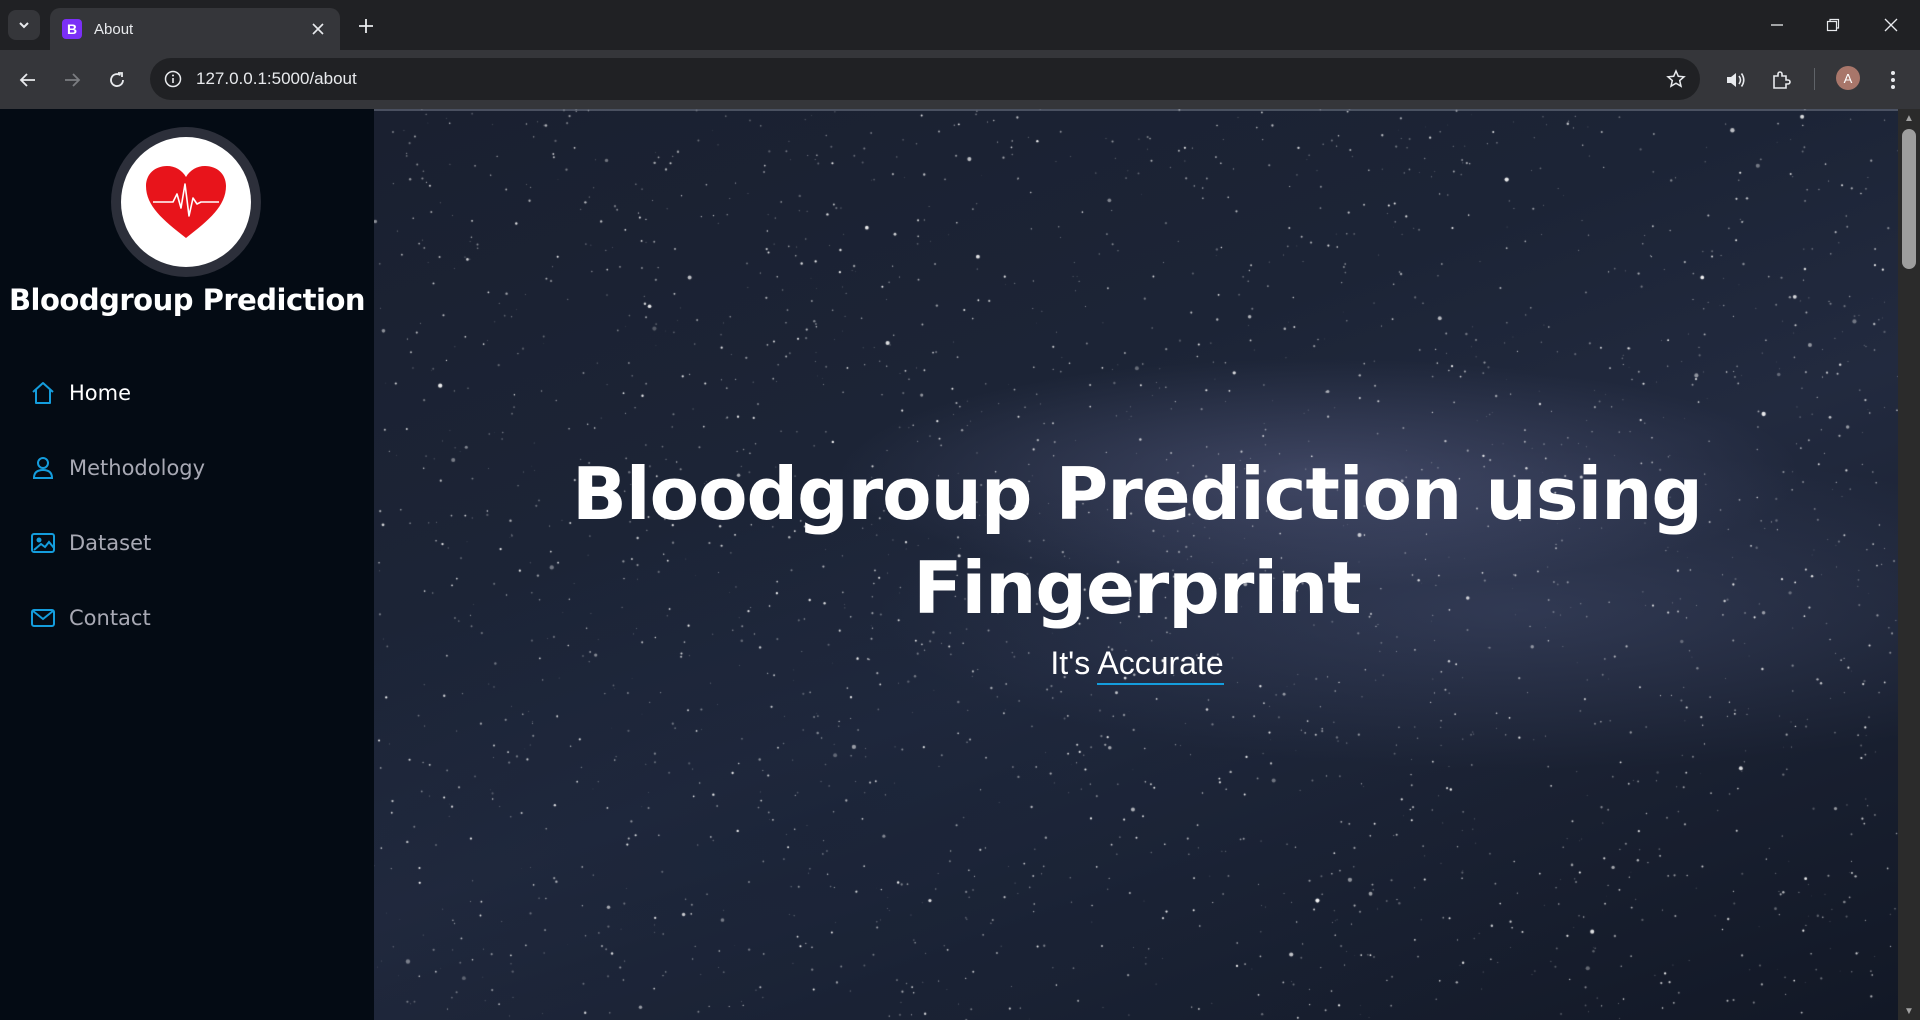  I want to click on arrow-right-icon, so click(73, 80).